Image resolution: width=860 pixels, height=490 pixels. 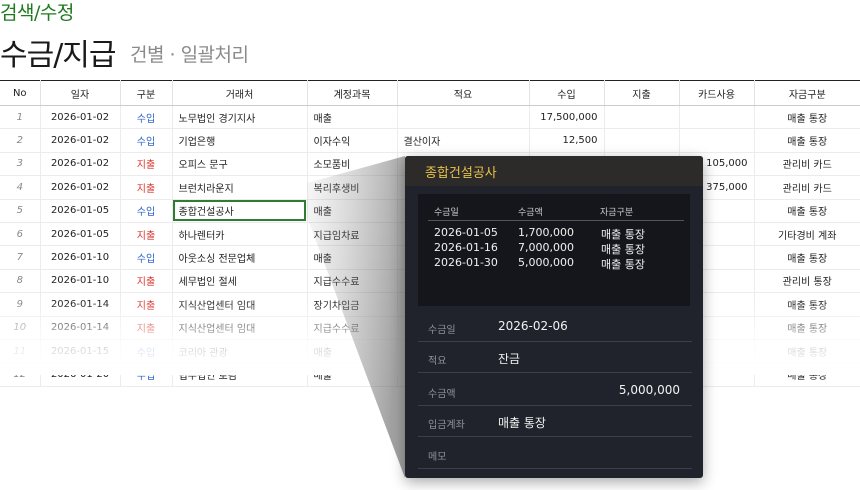 What do you see at coordinates (555, 357) in the screenshot?
I see `memo-field: 적요 잔금` at bounding box center [555, 357].